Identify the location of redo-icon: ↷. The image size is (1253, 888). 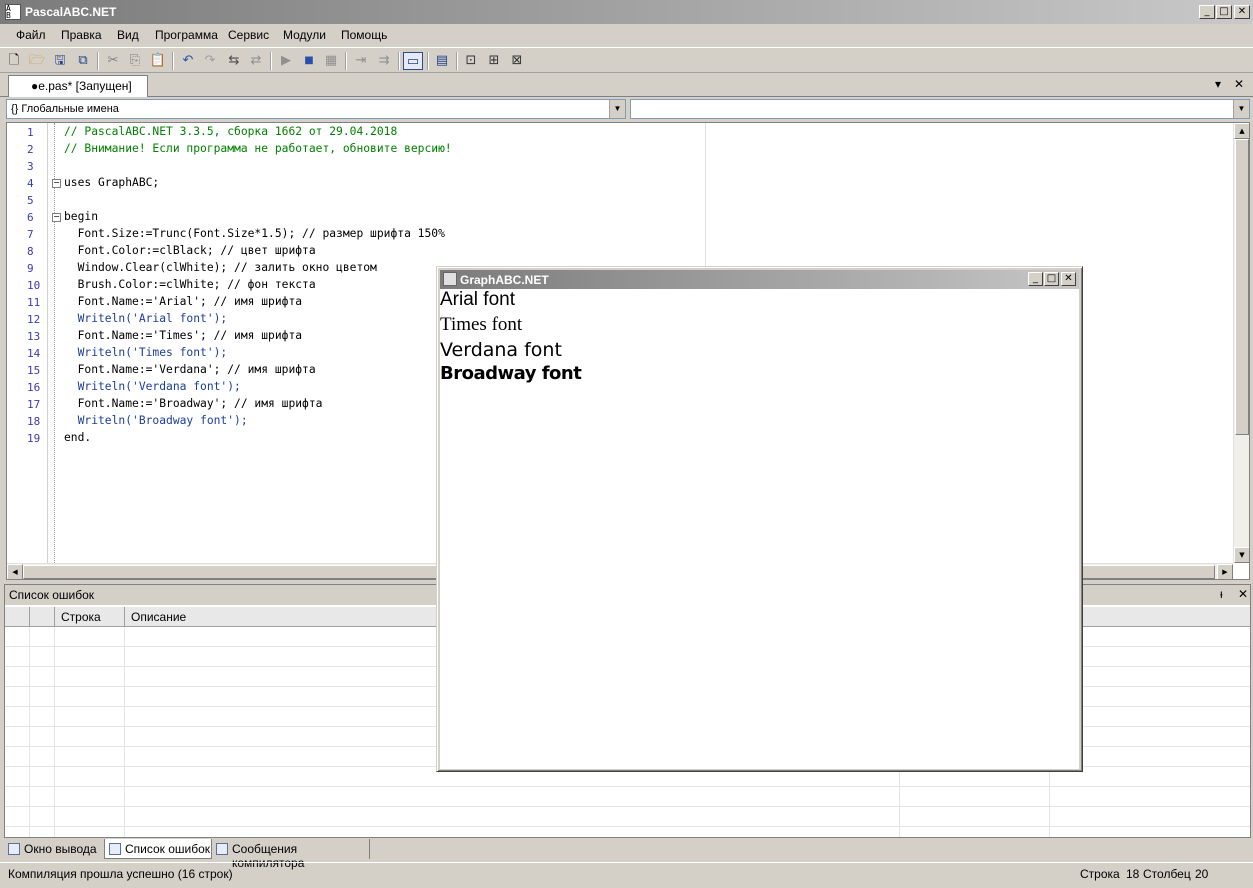
(210, 61).